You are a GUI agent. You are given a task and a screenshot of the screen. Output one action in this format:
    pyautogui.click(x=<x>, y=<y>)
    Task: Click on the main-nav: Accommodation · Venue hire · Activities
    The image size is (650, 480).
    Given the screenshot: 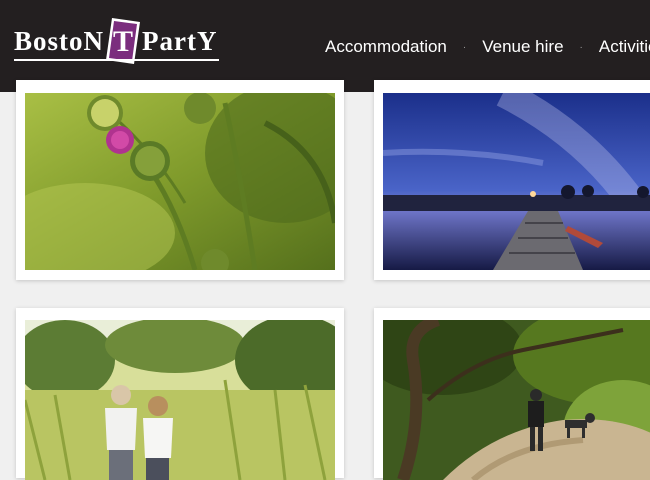 What is the action you would take?
    pyautogui.click(x=487, y=47)
    